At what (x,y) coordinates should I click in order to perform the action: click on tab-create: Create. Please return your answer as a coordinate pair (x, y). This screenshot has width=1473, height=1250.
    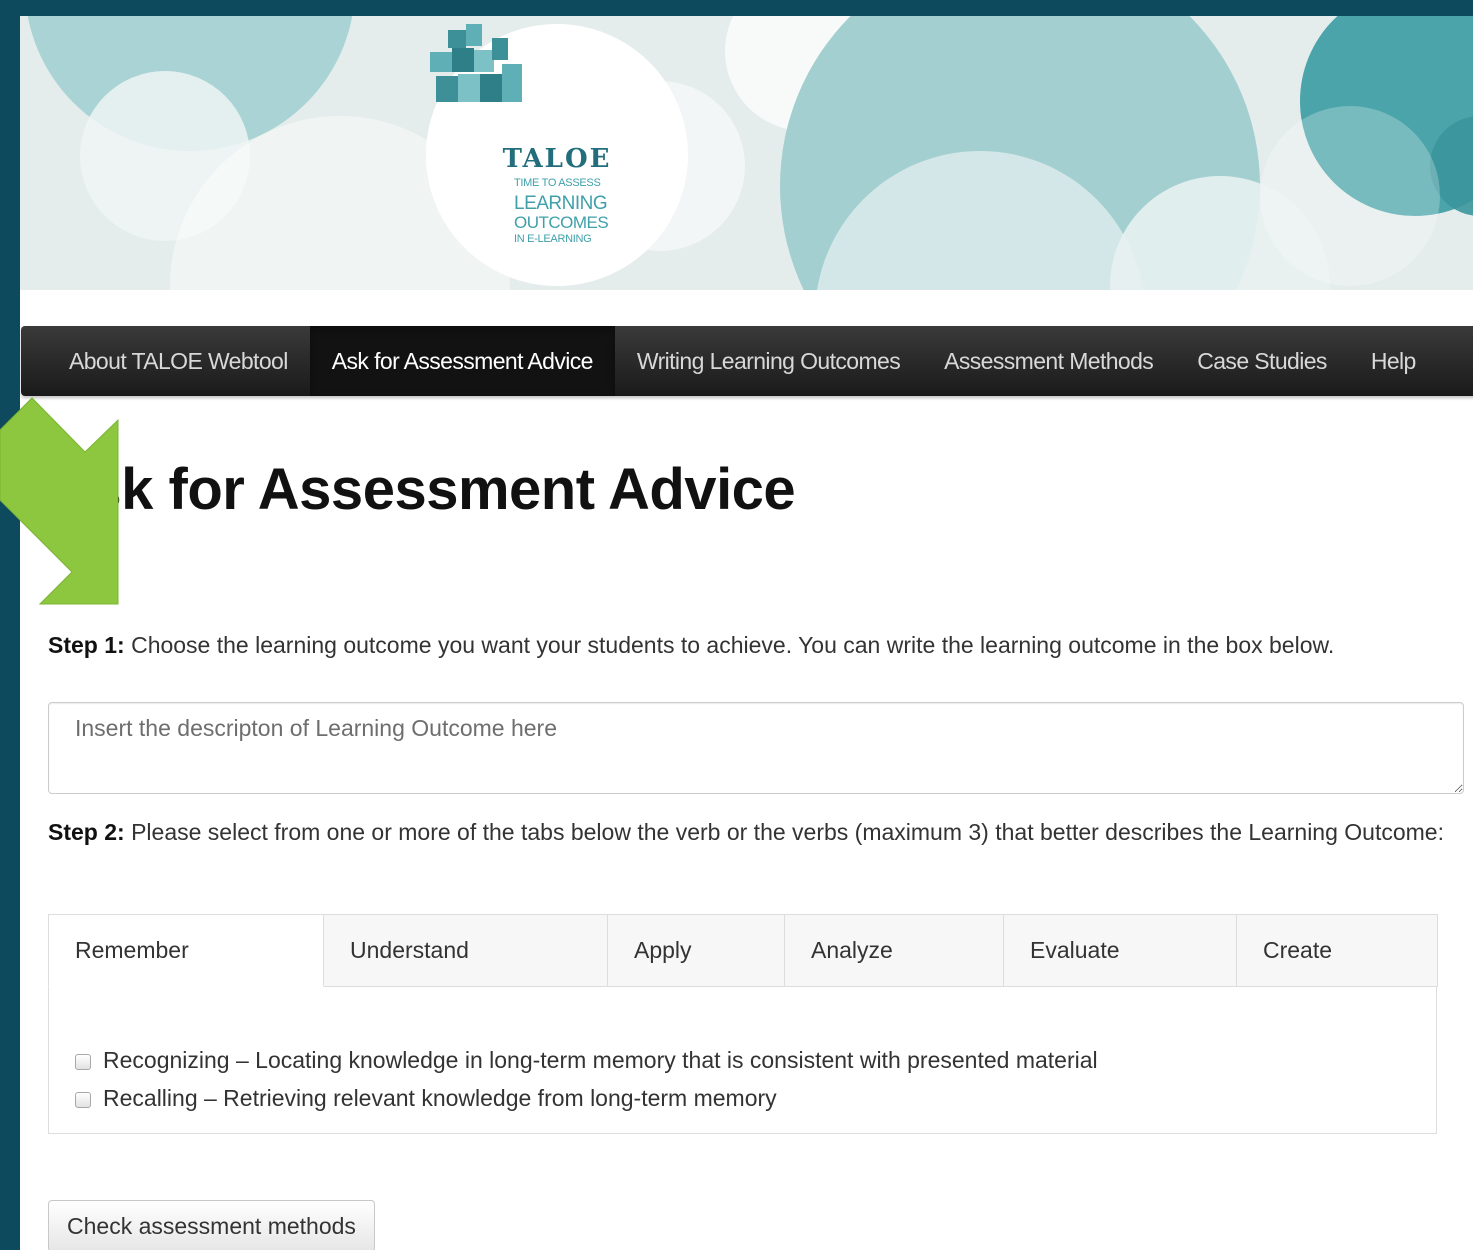
    Looking at the image, I should click on (1337, 950).